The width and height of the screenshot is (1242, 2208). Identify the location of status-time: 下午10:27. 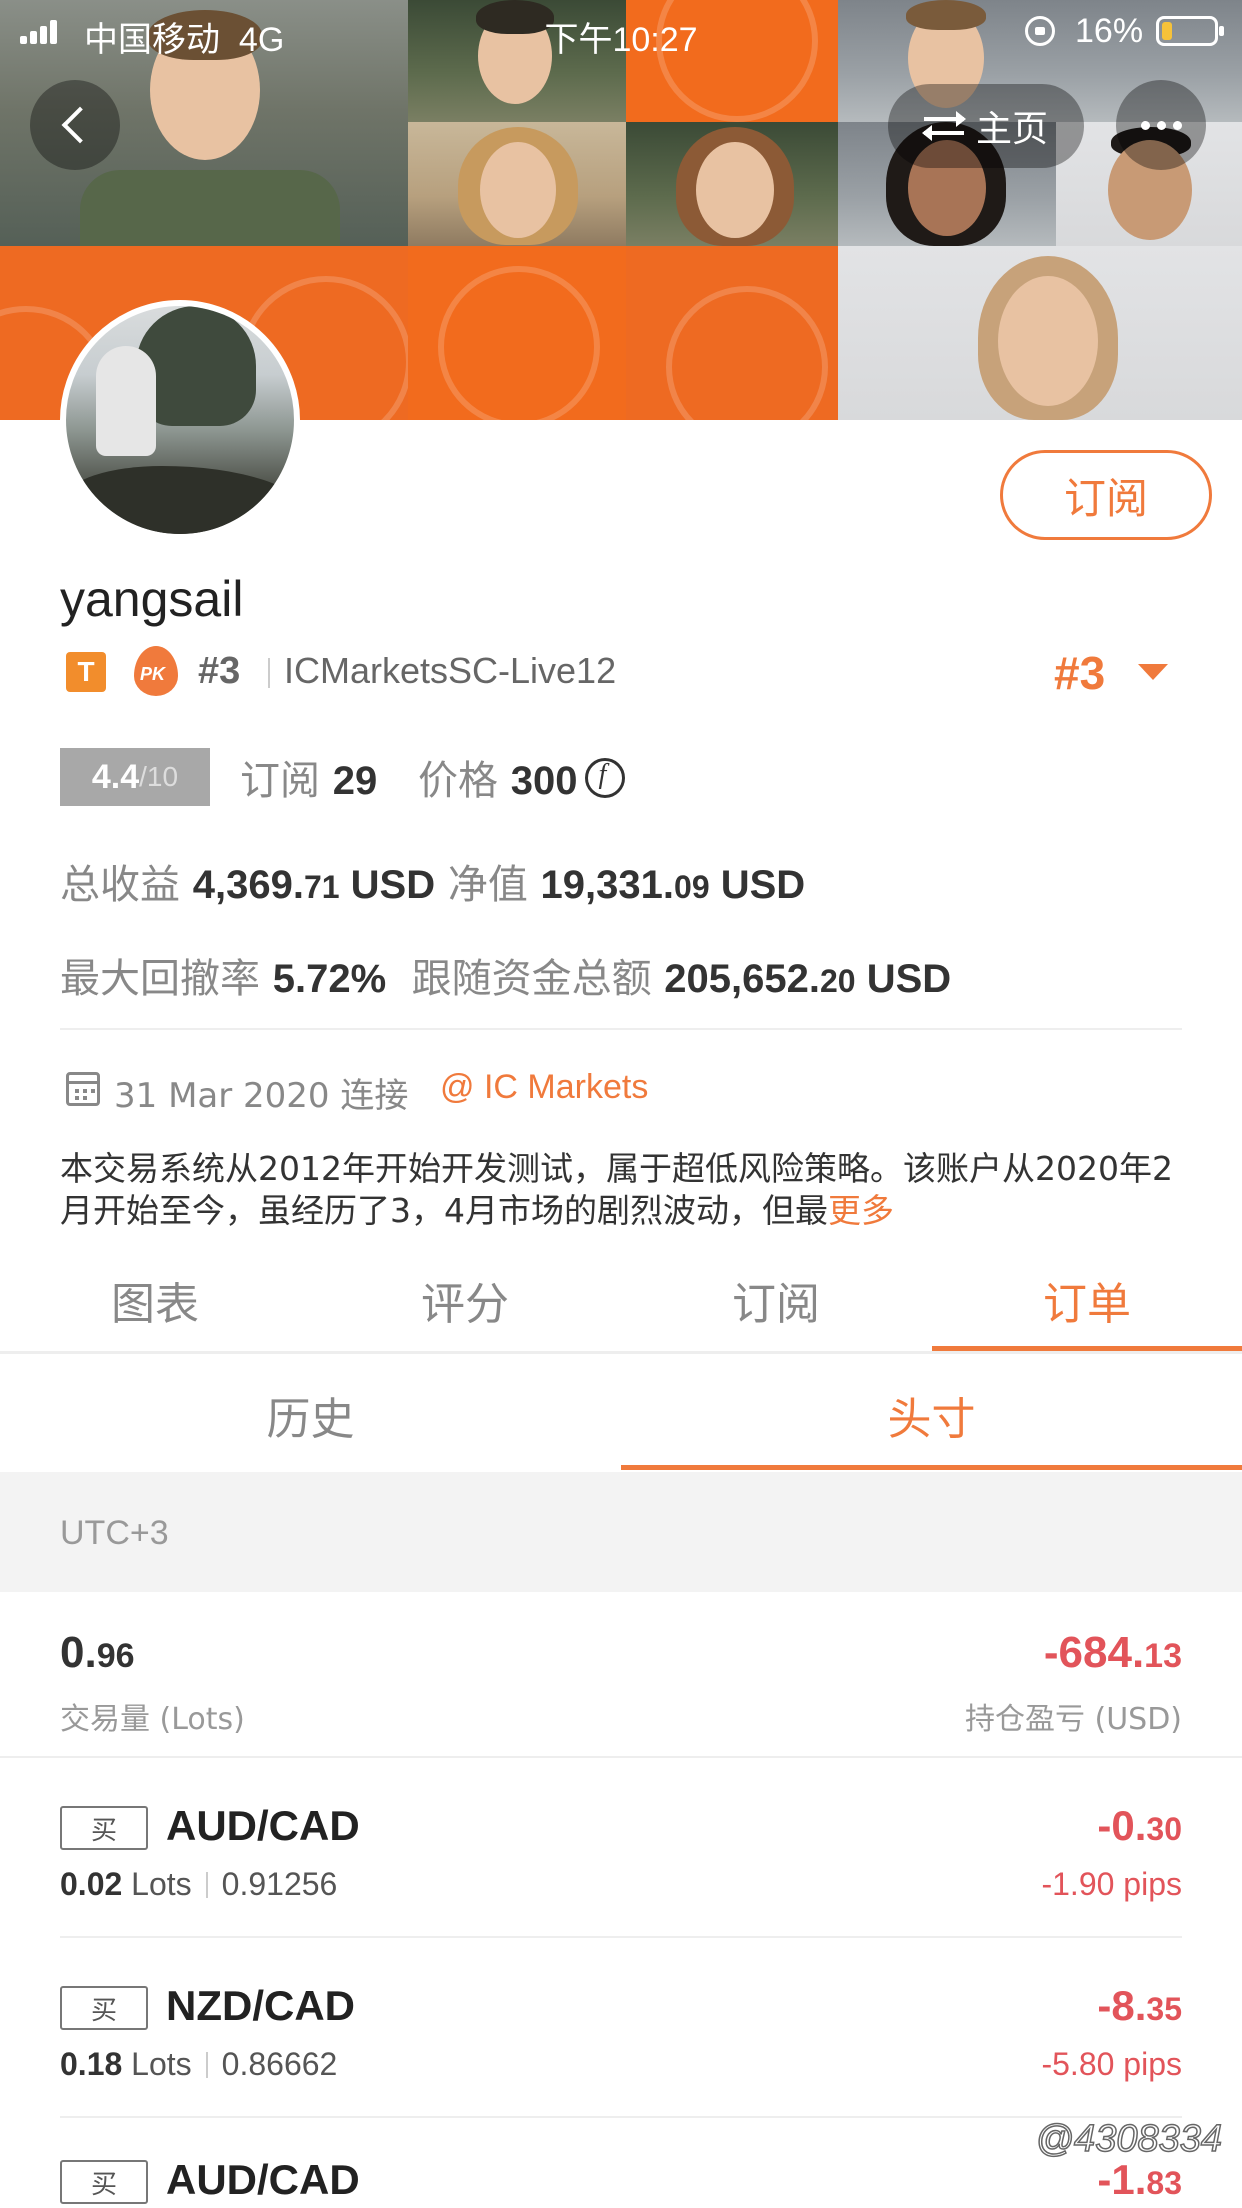
(621, 40).